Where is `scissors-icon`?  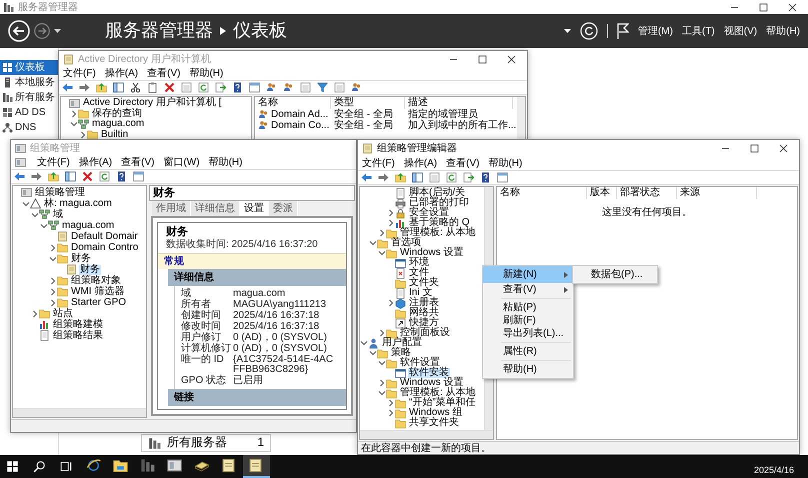
scissors-icon is located at coordinates (135, 87).